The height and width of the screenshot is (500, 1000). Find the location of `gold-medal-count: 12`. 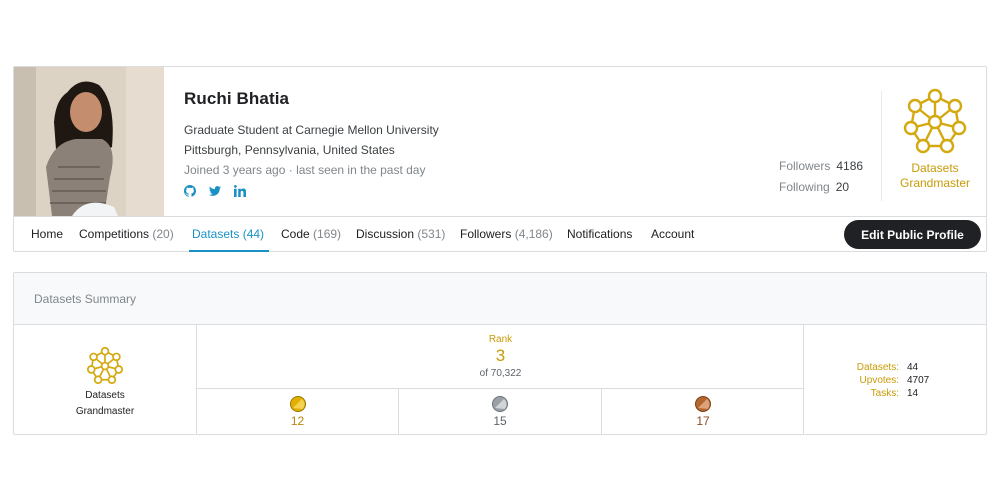

gold-medal-count: 12 is located at coordinates (298, 412).